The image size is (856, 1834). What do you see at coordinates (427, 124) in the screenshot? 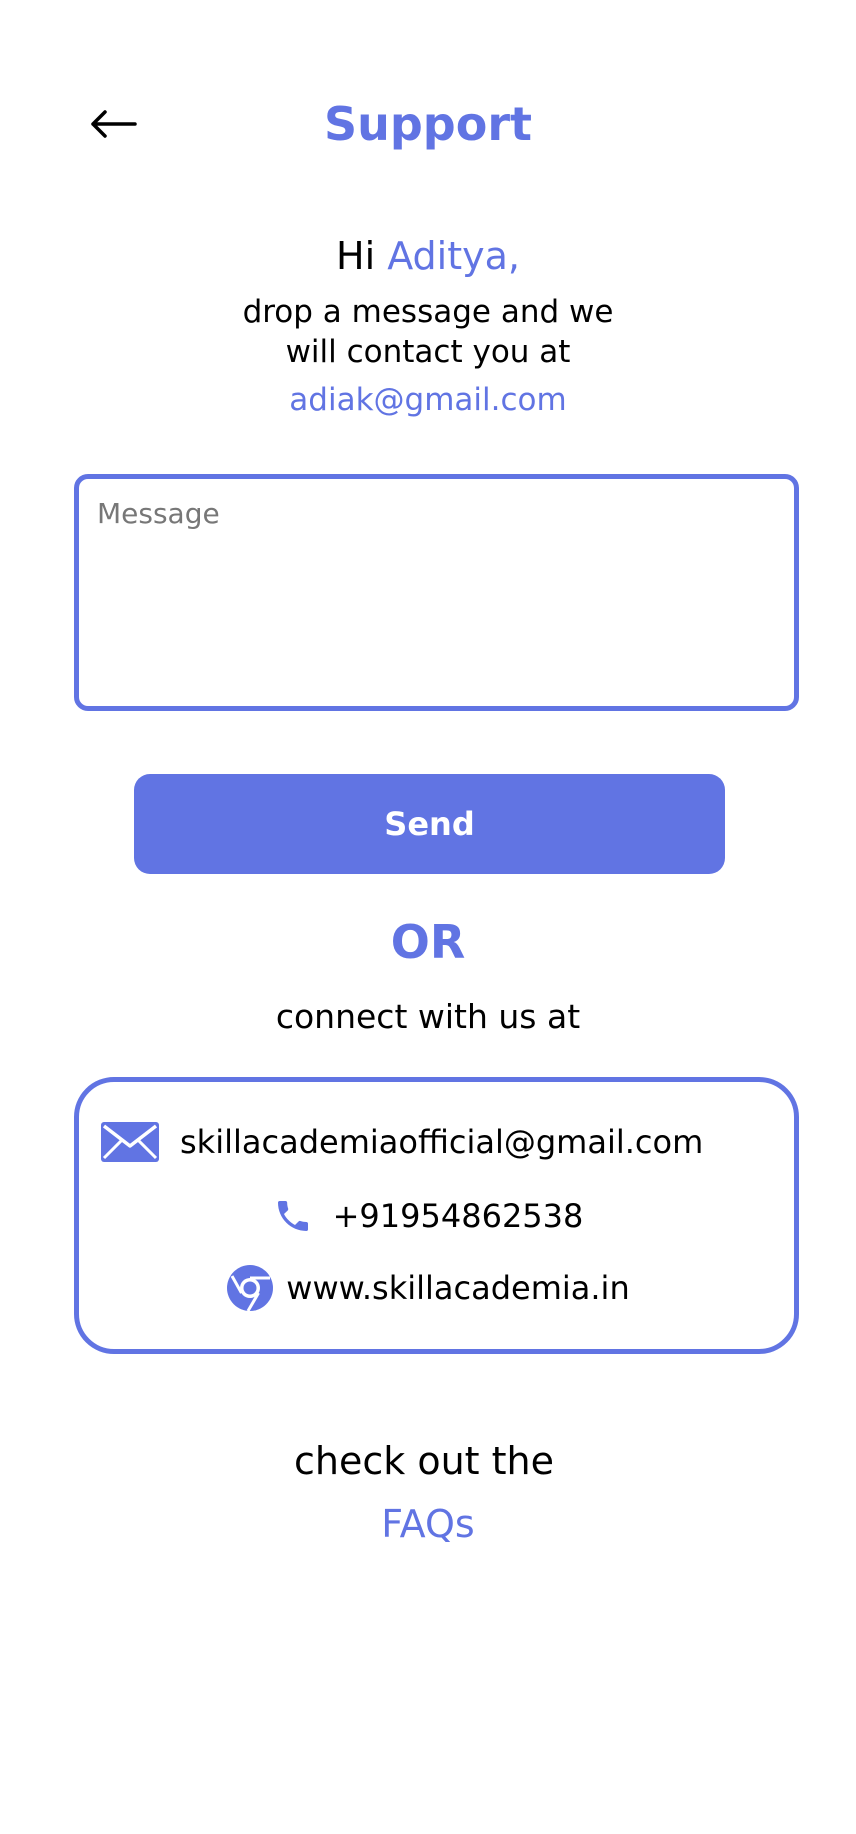
I see `page-title: Support` at bounding box center [427, 124].